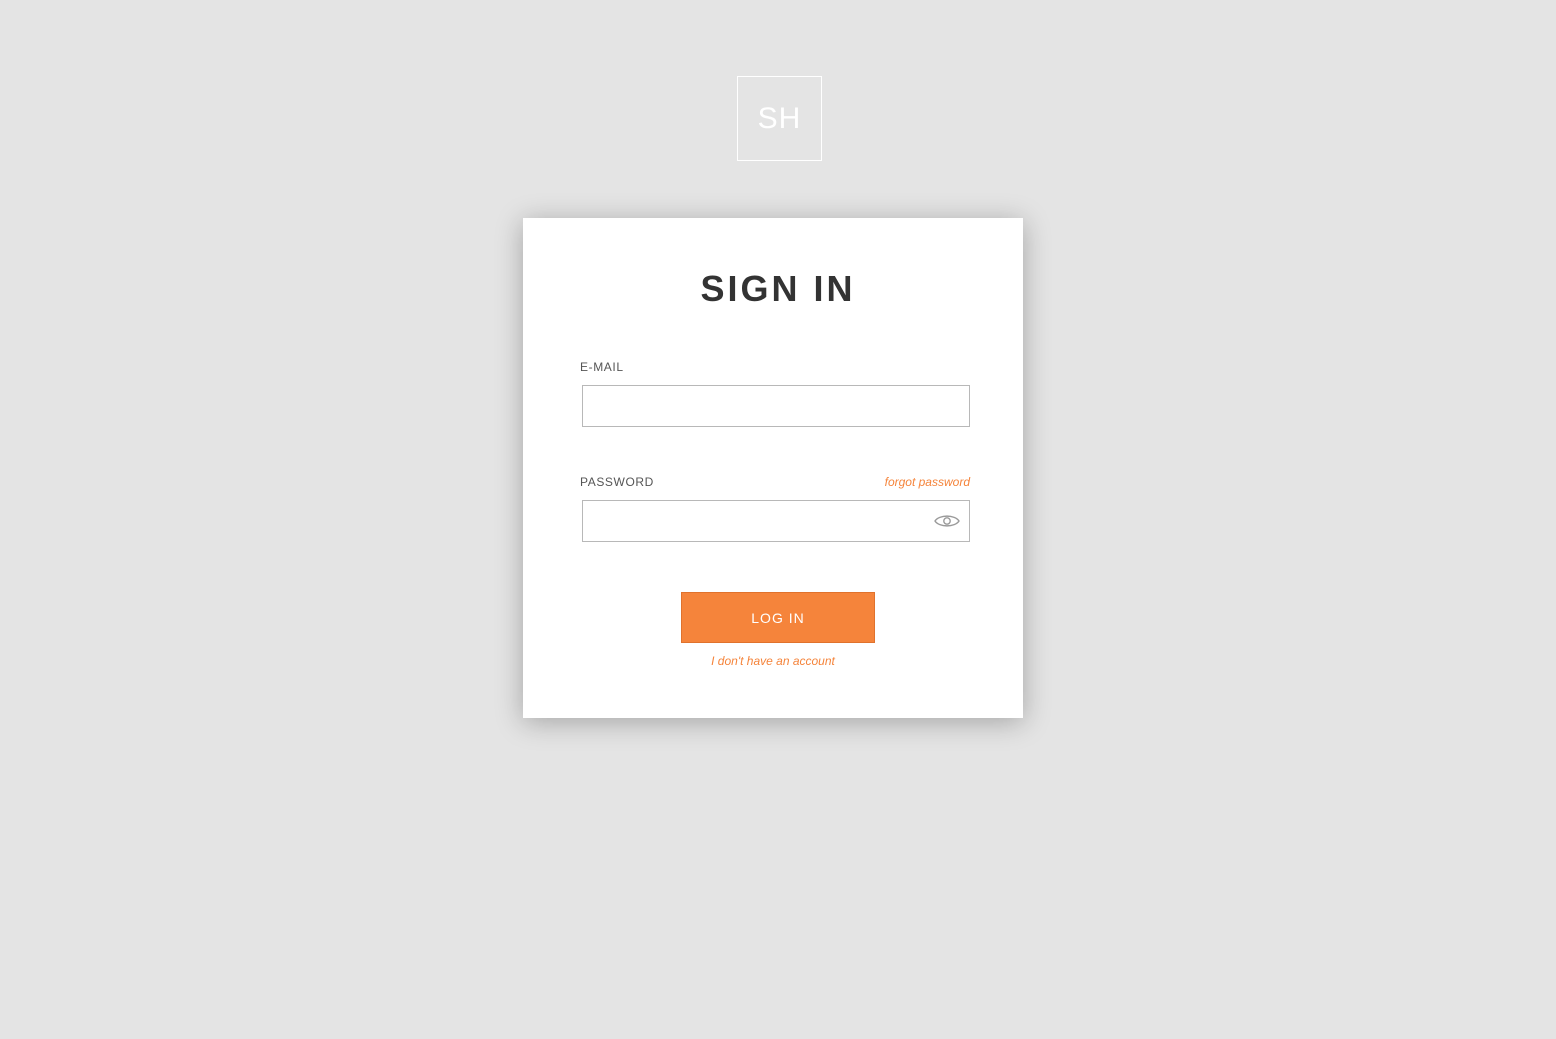 The image size is (1556, 1039). Describe the element at coordinates (947, 521) in the screenshot. I see `eye-icon` at that location.